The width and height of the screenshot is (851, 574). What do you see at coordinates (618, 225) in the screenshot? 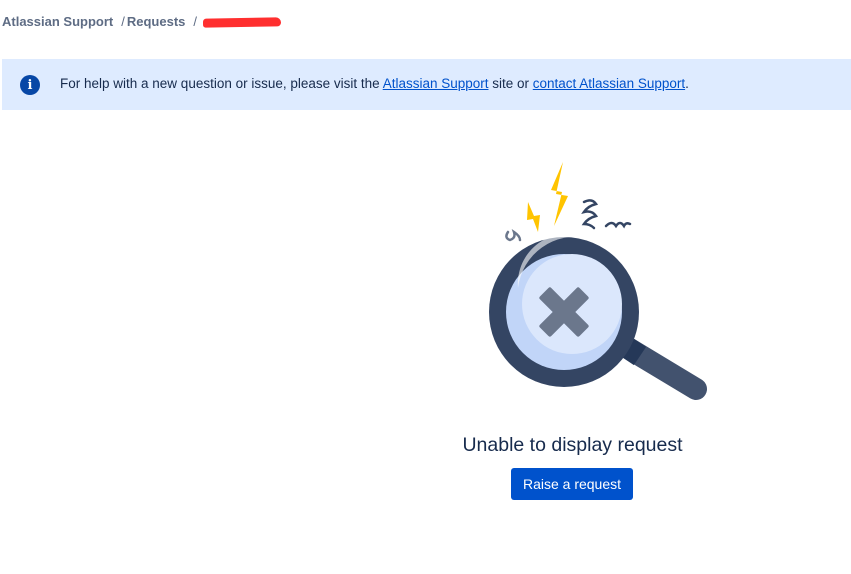
I see `squiggle-right-icon` at bounding box center [618, 225].